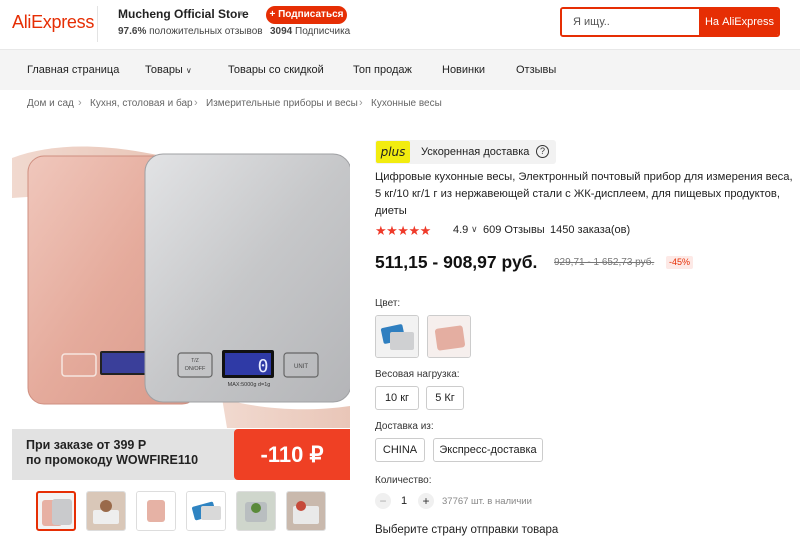 This screenshot has height=550, width=800. I want to click on load-option-5kg: 5 Кг, so click(445, 398).